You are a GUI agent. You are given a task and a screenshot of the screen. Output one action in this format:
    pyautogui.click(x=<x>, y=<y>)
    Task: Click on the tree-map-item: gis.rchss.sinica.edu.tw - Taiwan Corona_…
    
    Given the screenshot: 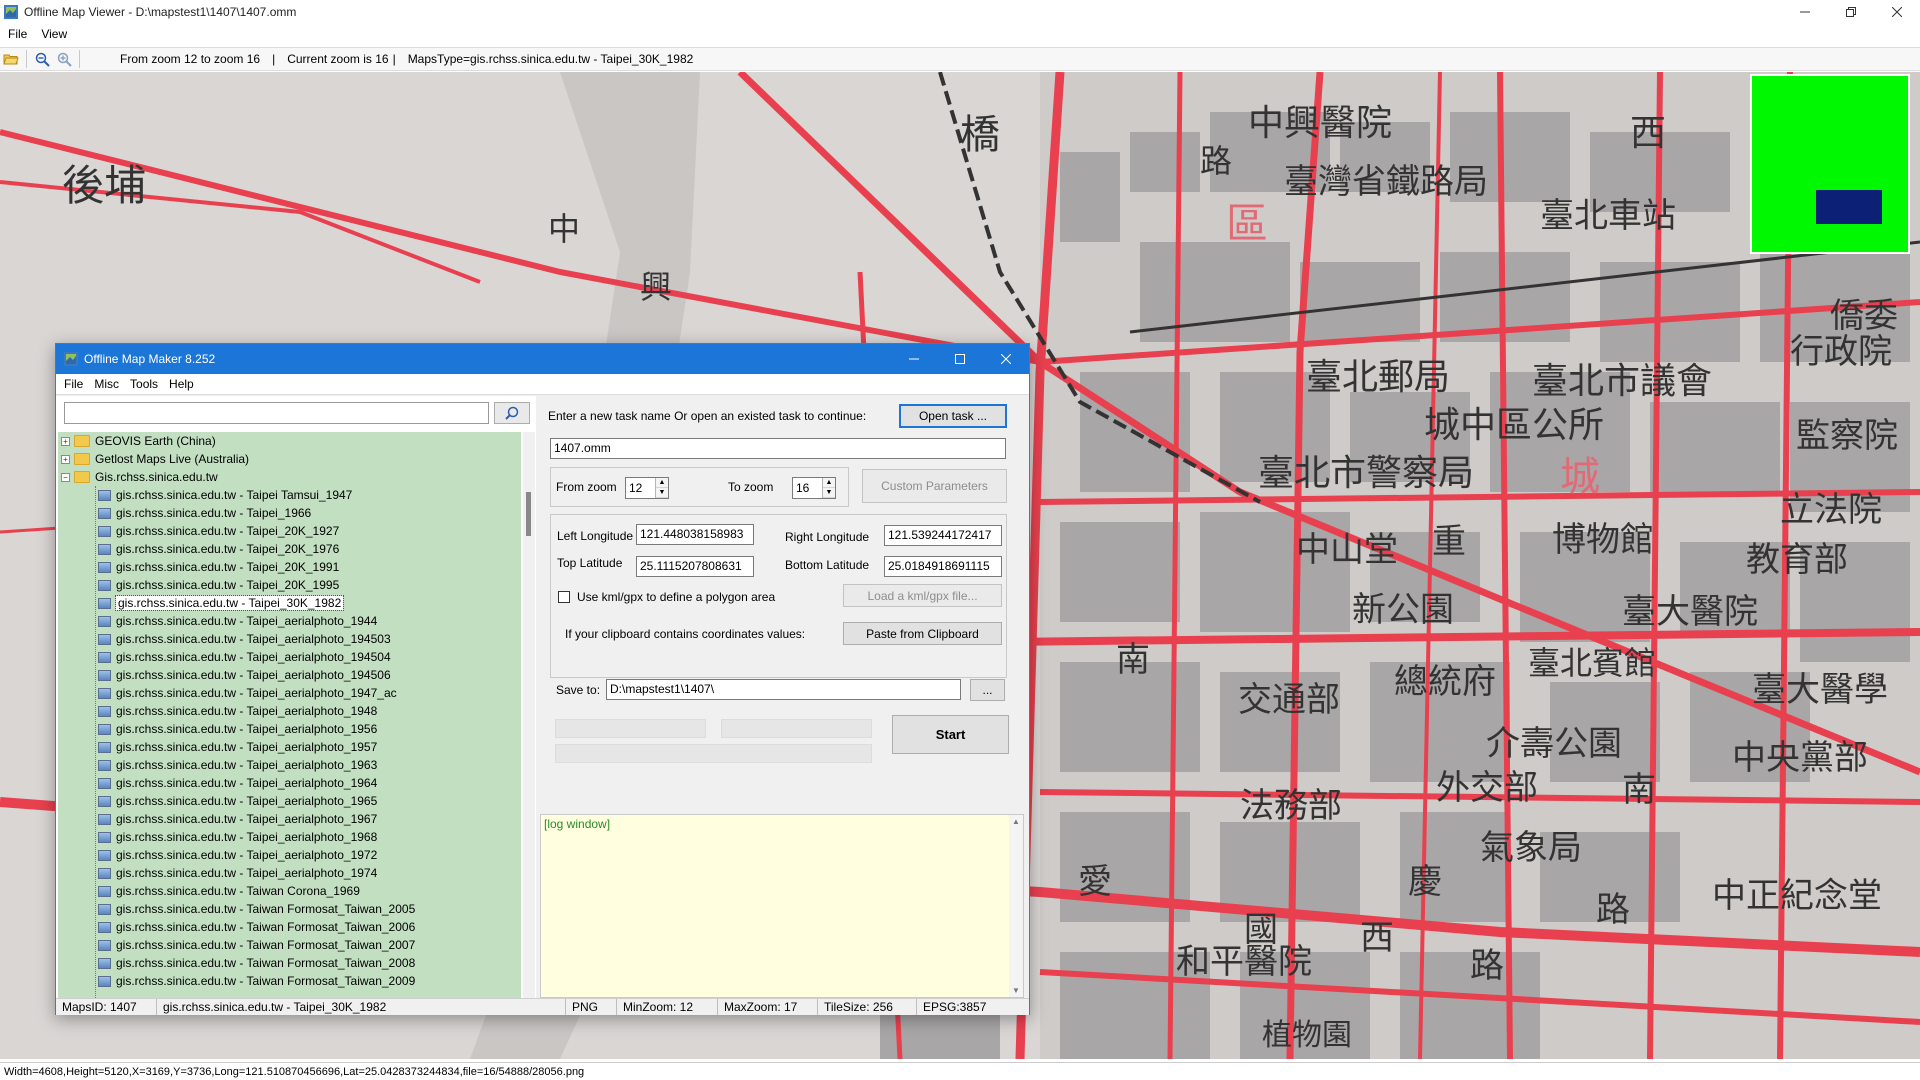 What is the action you would take?
    pyautogui.click(x=289, y=891)
    